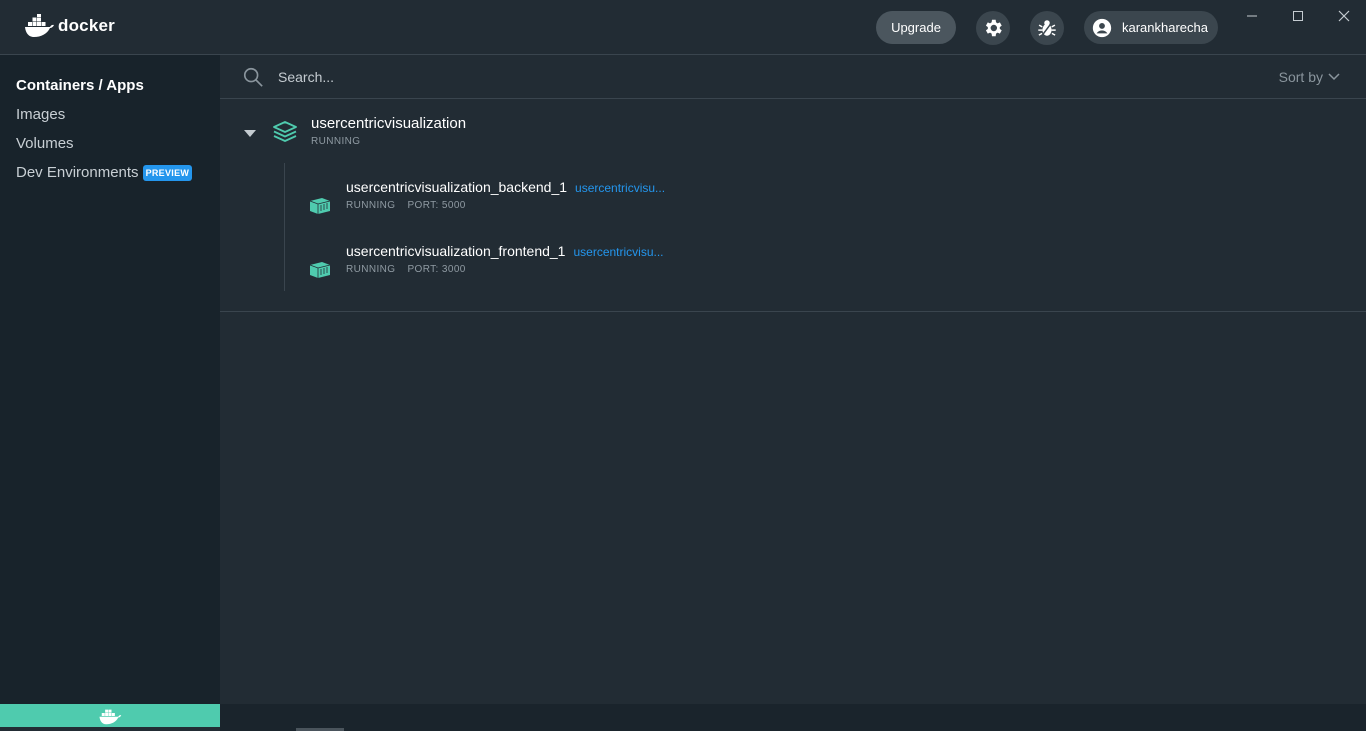  I want to click on app-name: usercentricvisualization, so click(388, 123).